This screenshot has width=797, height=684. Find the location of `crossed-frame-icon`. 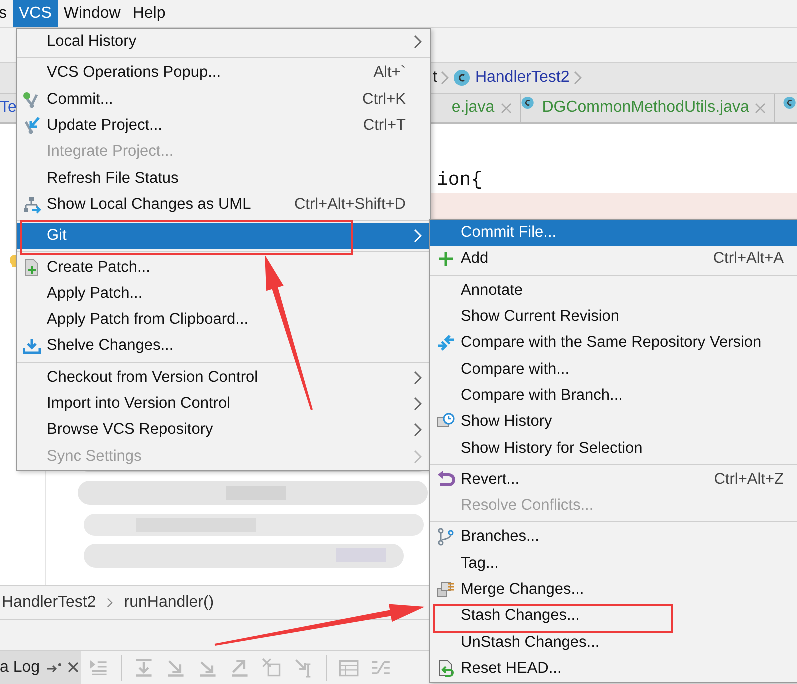

crossed-frame-icon is located at coordinates (272, 668).